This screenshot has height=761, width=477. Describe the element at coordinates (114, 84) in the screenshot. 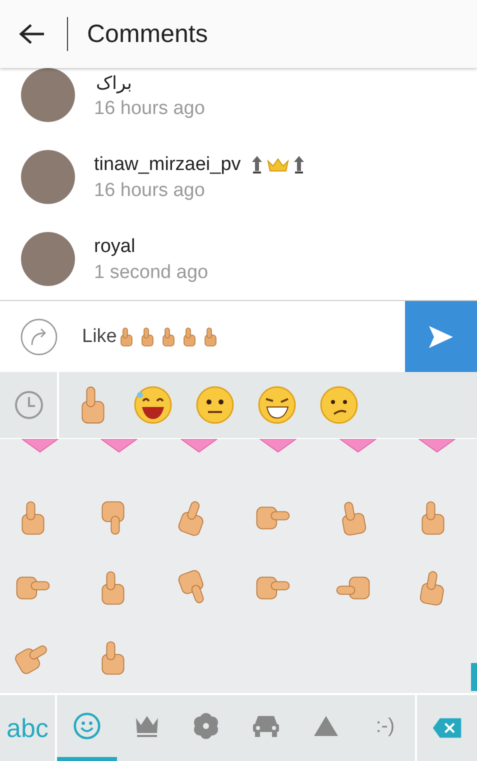

I see `comment-text: براک` at that location.